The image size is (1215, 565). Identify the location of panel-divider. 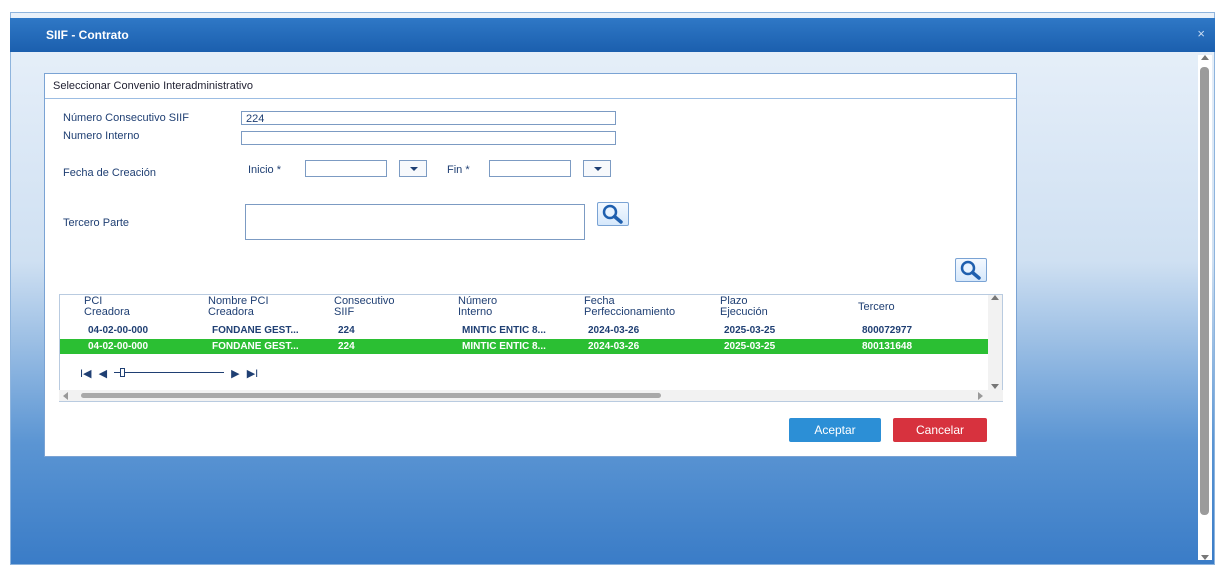
(530, 98).